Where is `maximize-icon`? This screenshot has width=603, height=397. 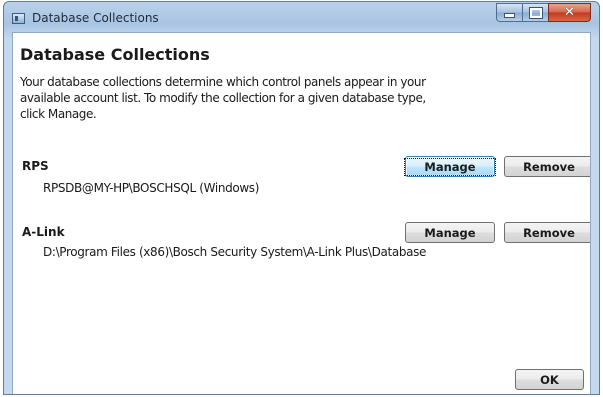 maximize-icon is located at coordinates (535, 12).